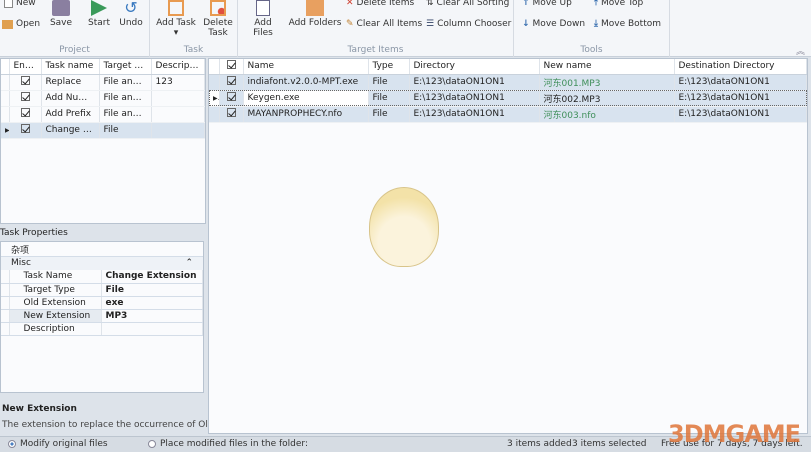  I want to click on add-file-icon, so click(263, 8).